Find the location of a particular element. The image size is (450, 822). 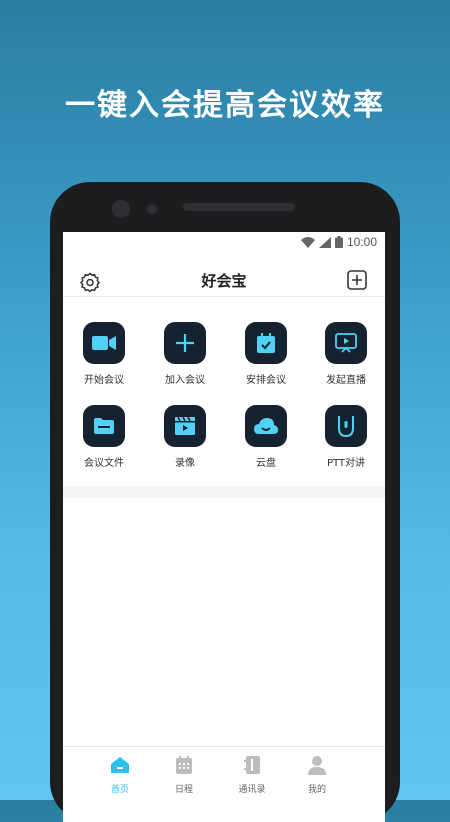

video-camera-icon is located at coordinates (104, 343).